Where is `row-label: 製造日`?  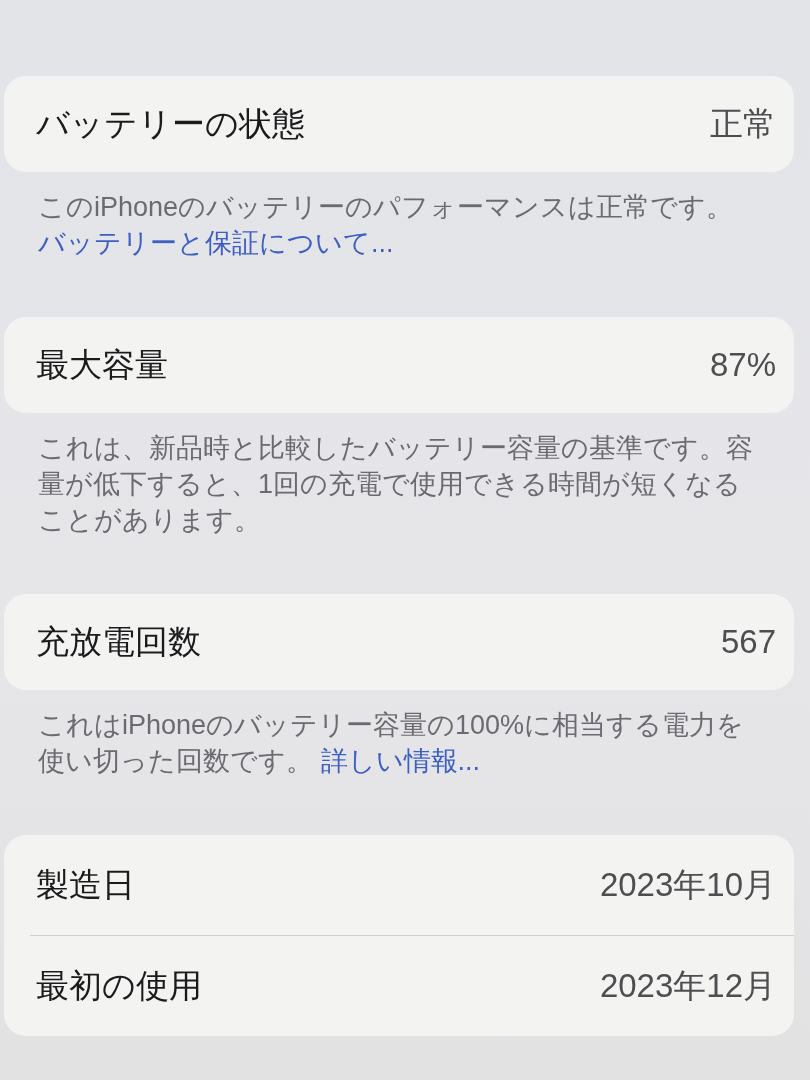 row-label: 製造日 is located at coordinates (85, 884).